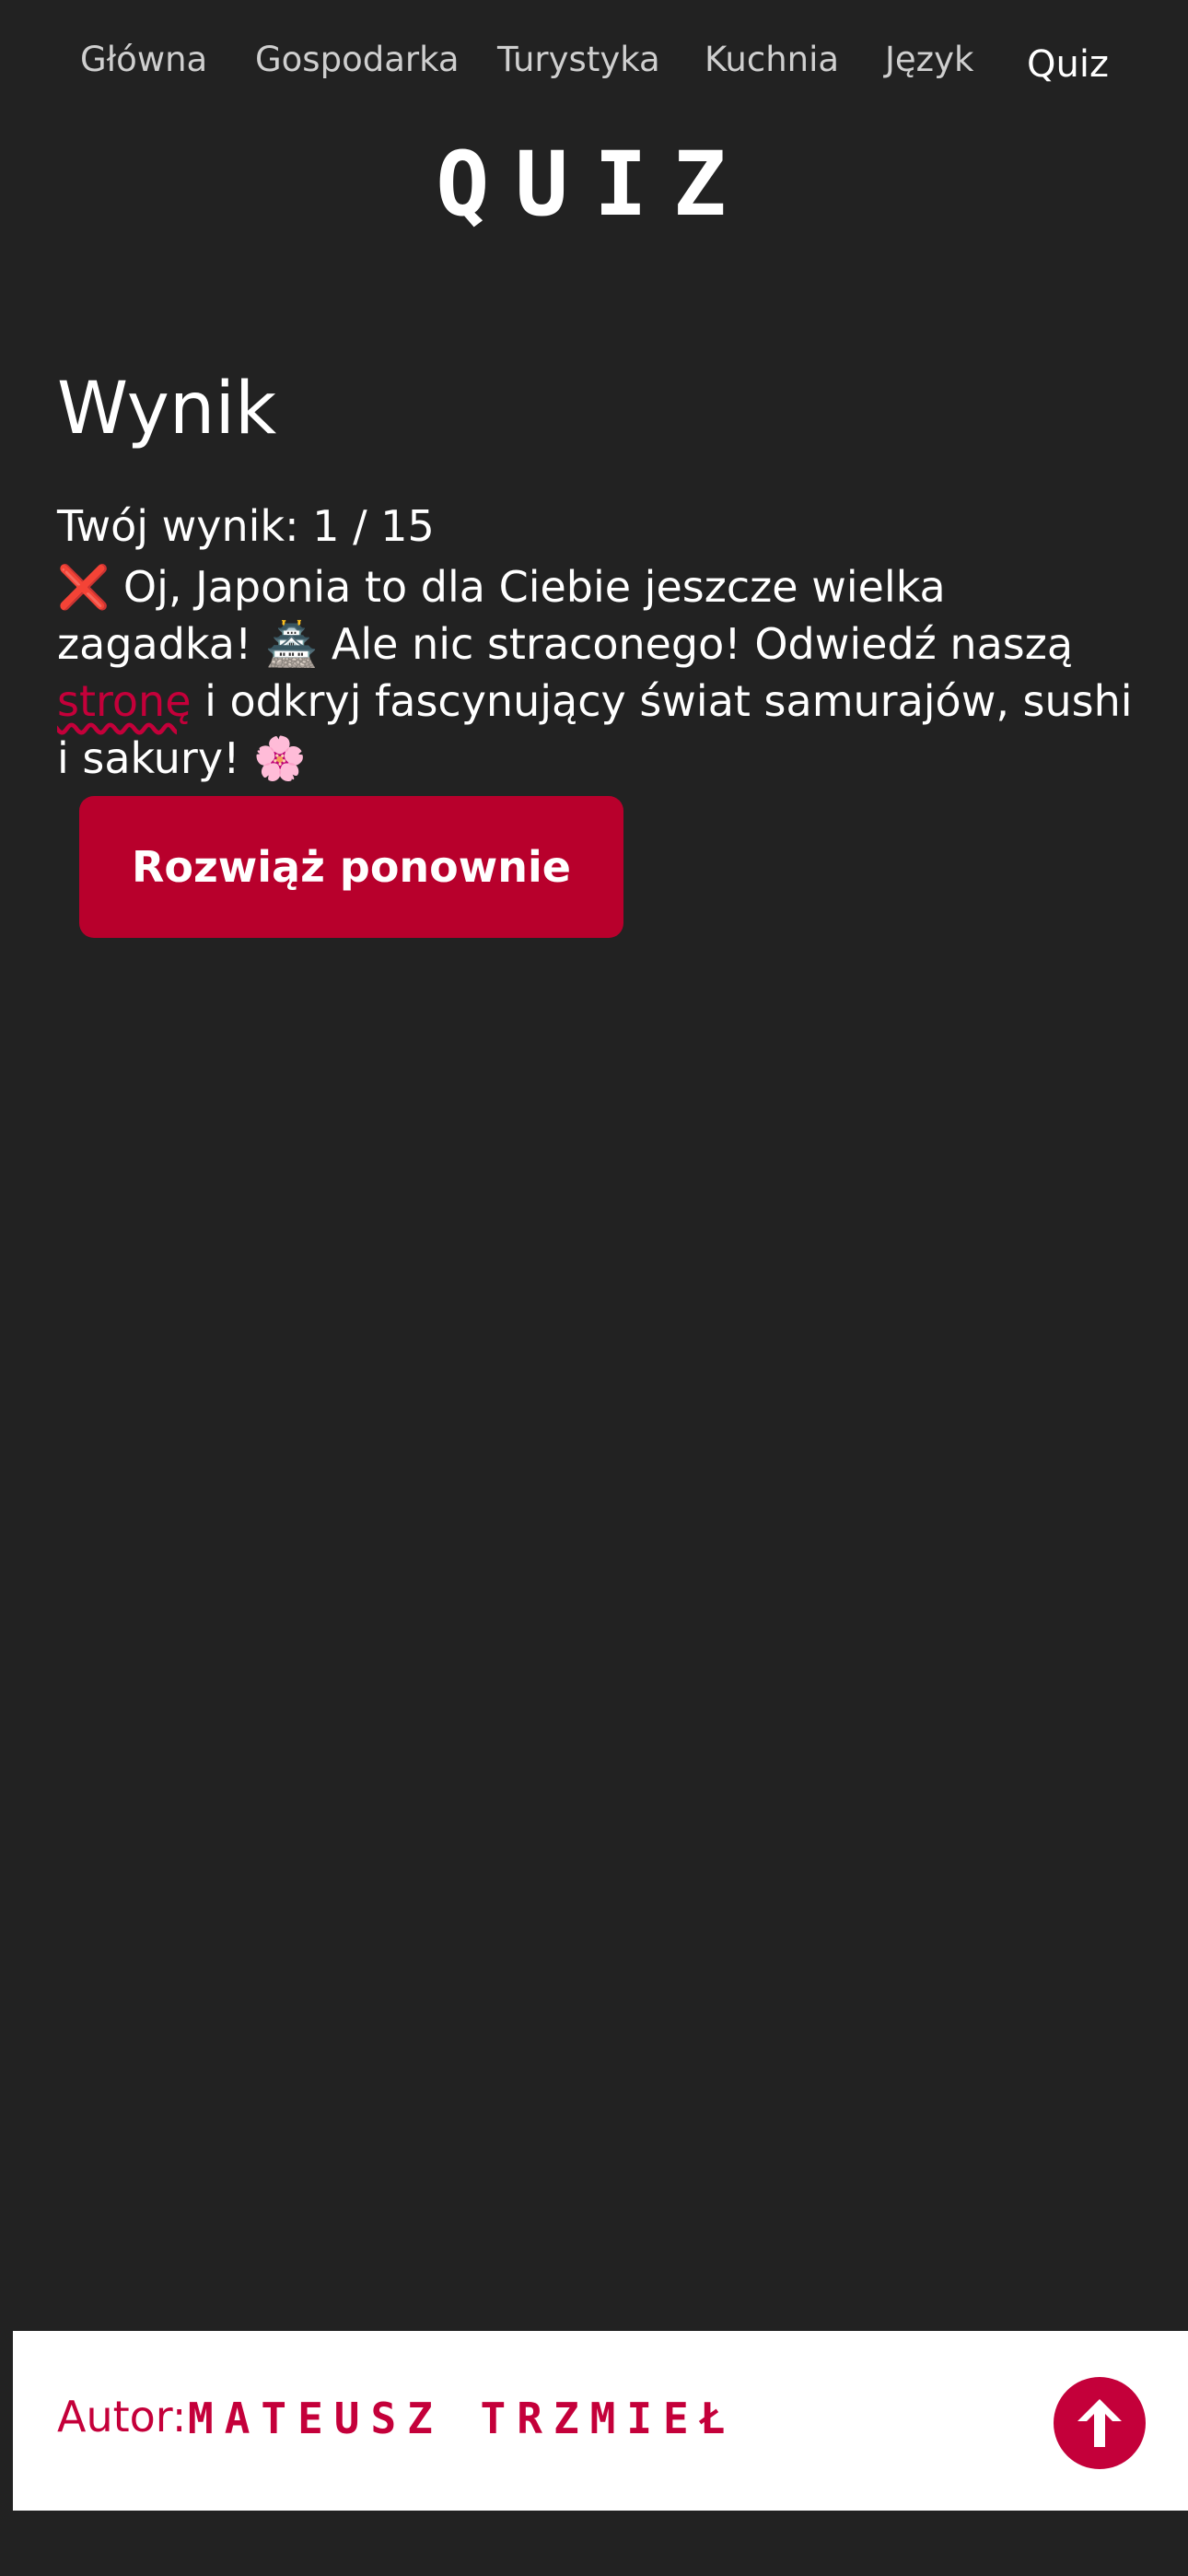 This screenshot has width=1188, height=2576. What do you see at coordinates (594, 184) in the screenshot?
I see `page-logo: QUIZ` at bounding box center [594, 184].